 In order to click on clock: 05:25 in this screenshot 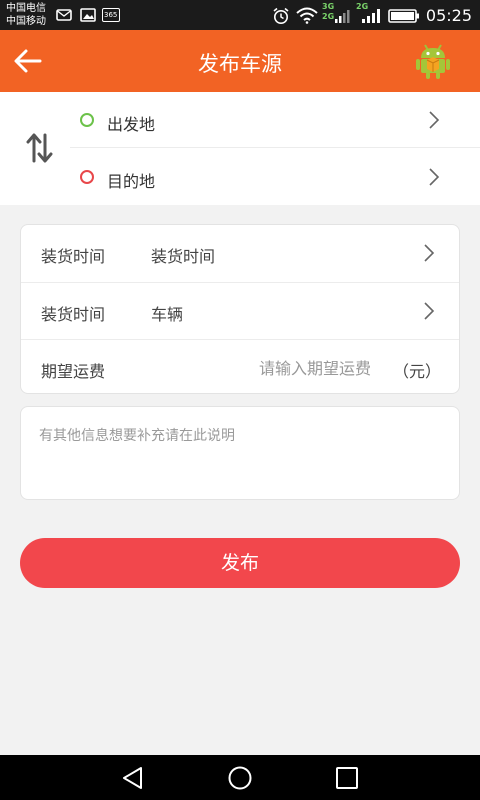, I will do `click(448, 15)`.